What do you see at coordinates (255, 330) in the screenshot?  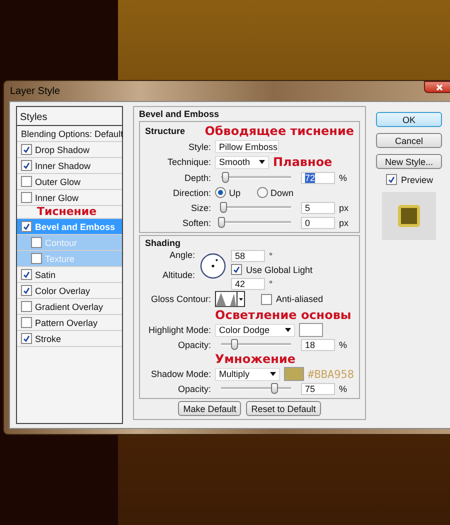 I see `blend-mode-dropdown: Color Dodge` at bounding box center [255, 330].